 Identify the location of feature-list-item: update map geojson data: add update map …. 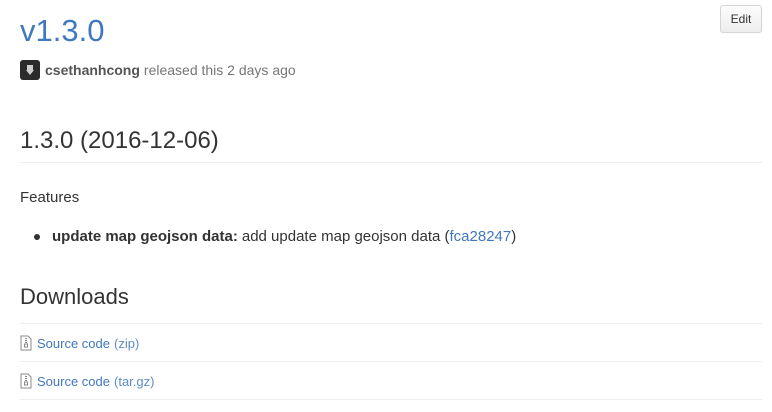
(268, 237).